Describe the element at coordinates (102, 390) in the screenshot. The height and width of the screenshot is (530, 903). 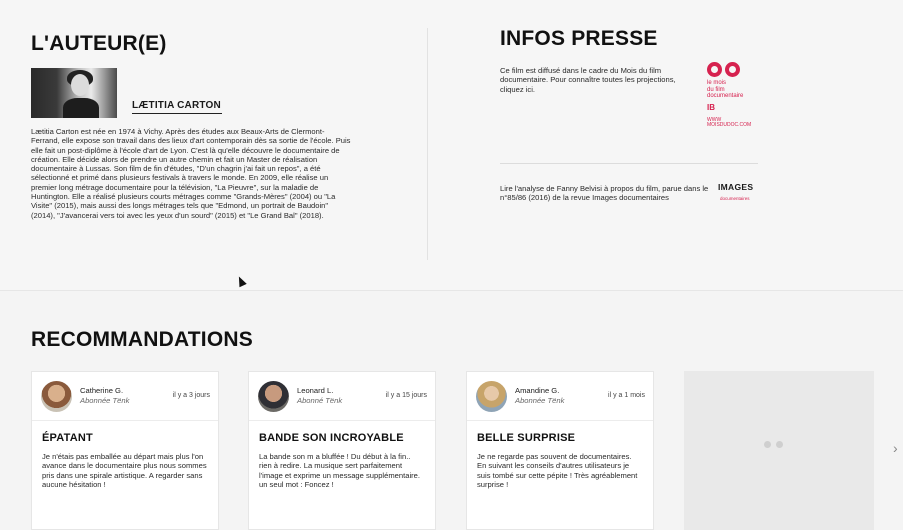
I see `user-name: Catherine G.` at that location.